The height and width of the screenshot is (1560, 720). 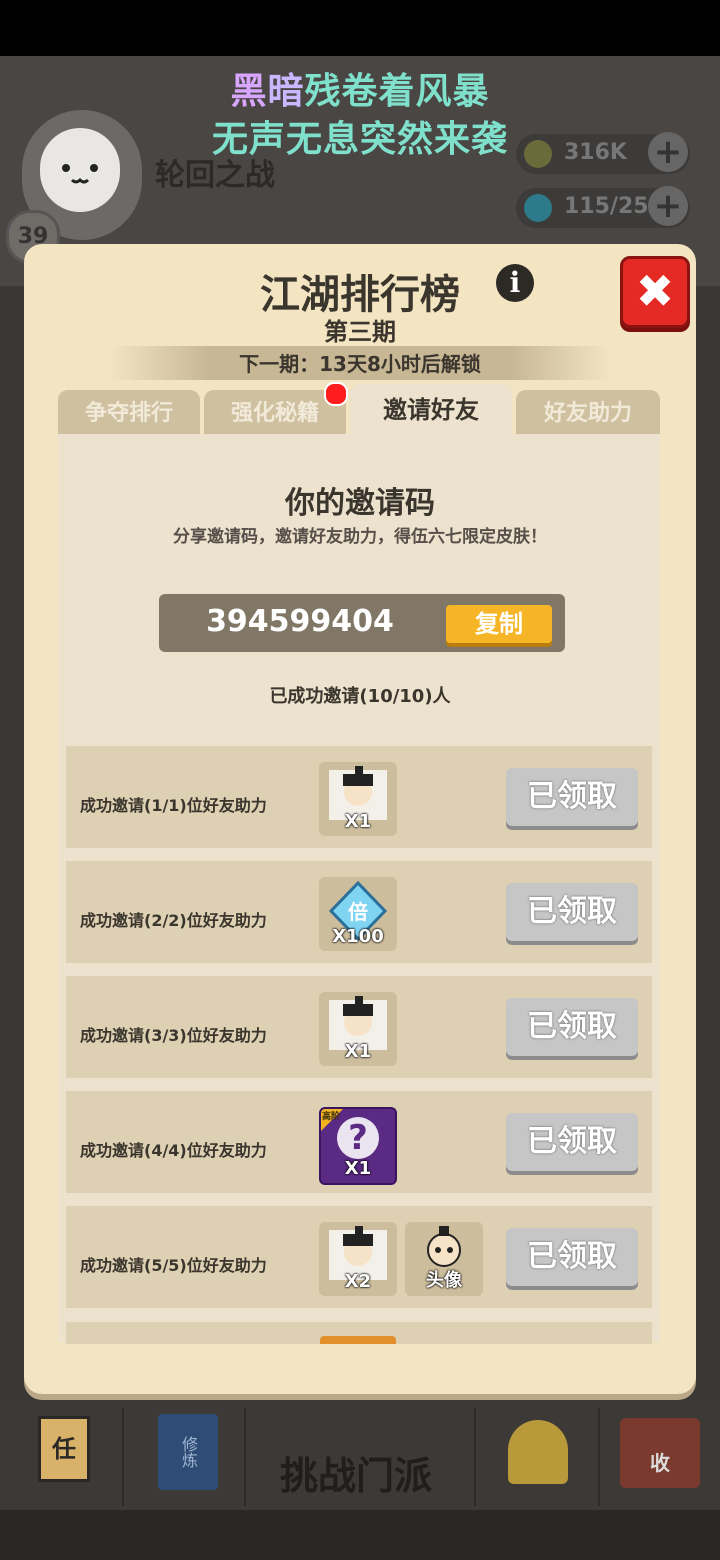 What do you see at coordinates (64, 1449) in the screenshot?
I see `task-scroll-icon: 任` at bounding box center [64, 1449].